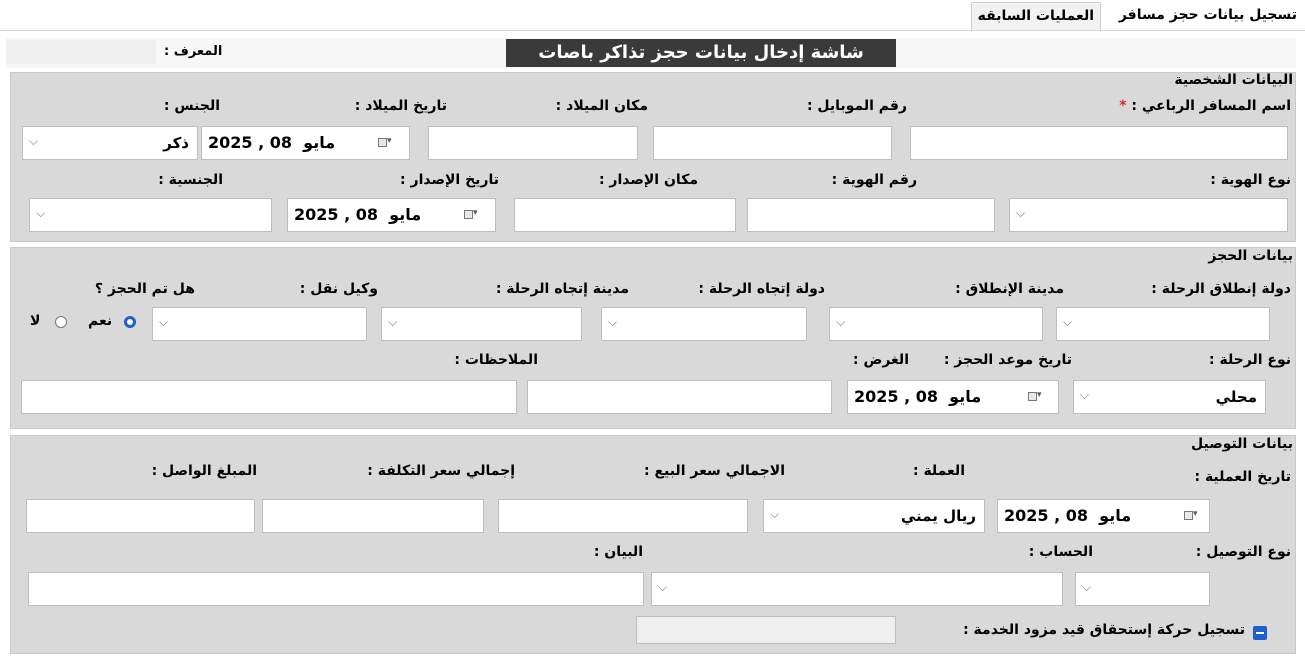 The image size is (1305, 659). What do you see at coordinates (652, 15) in the screenshot?
I see `tab-bar: تسجيل بيانات حجز مسافر العمليات السابقه` at bounding box center [652, 15].